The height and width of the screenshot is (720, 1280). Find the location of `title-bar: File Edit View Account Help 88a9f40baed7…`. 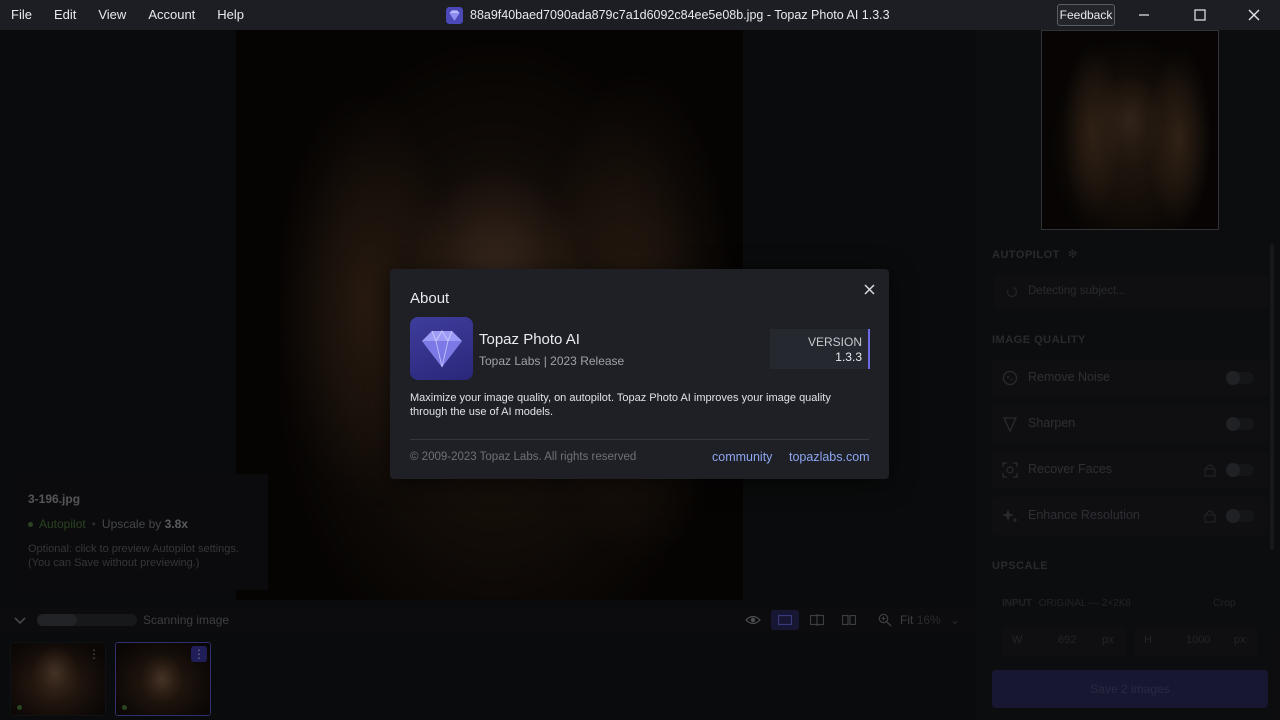

title-bar: File Edit View Account Help 88a9f40baed7… is located at coordinates (640, 15).